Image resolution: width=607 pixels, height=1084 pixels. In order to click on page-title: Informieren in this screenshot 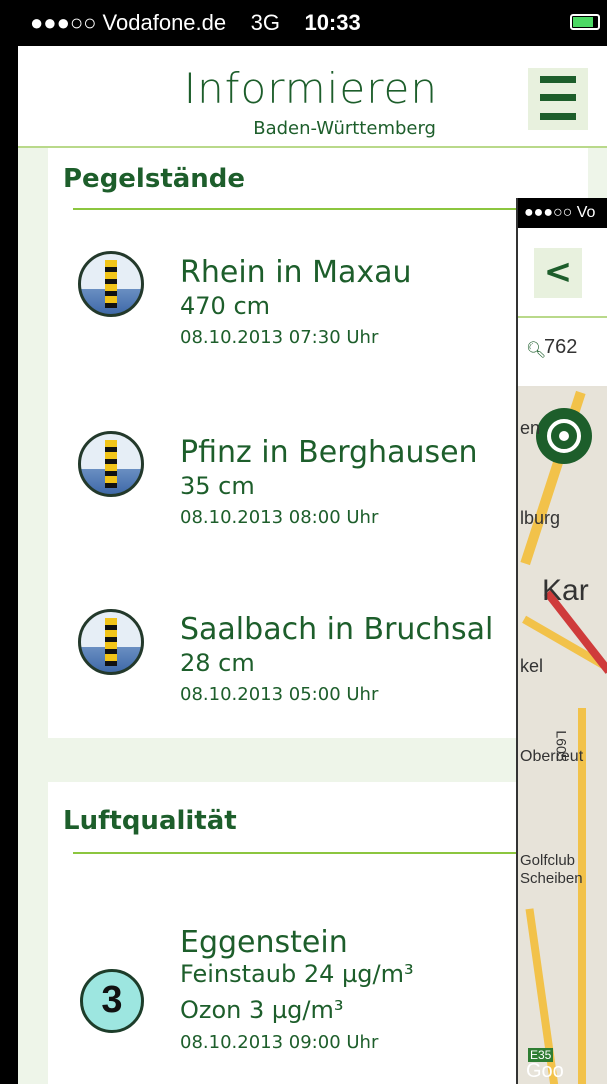, I will do `click(310, 88)`.